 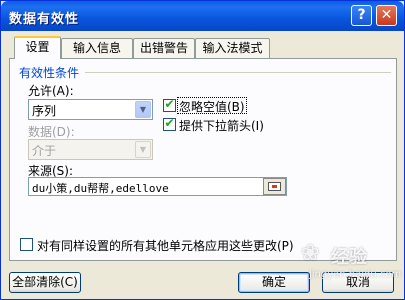 What do you see at coordinates (164, 48) in the screenshot?
I see `tab-error-alert: 出错警告` at bounding box center [164, 48].